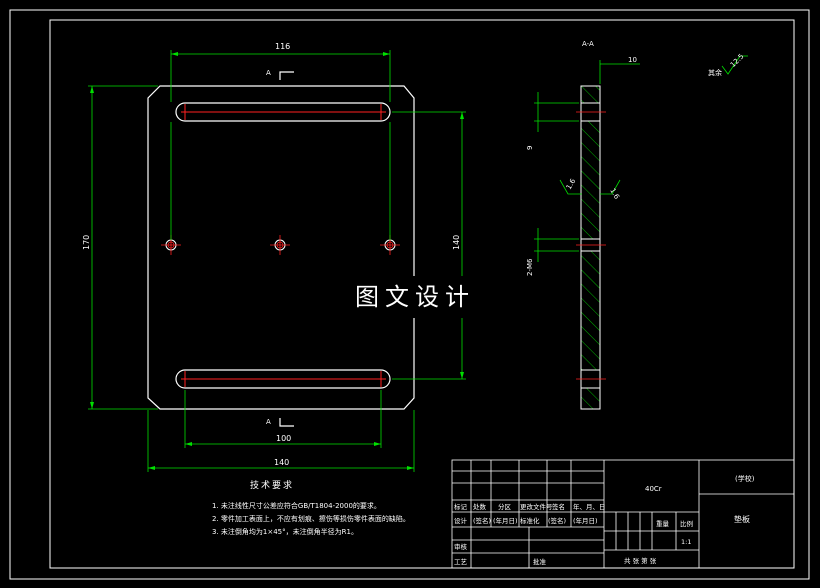  What do you see at coordinates (558, 506) in the screenshot?
I see `tb-row1-4: 签名` at bounding box center [558, 506].